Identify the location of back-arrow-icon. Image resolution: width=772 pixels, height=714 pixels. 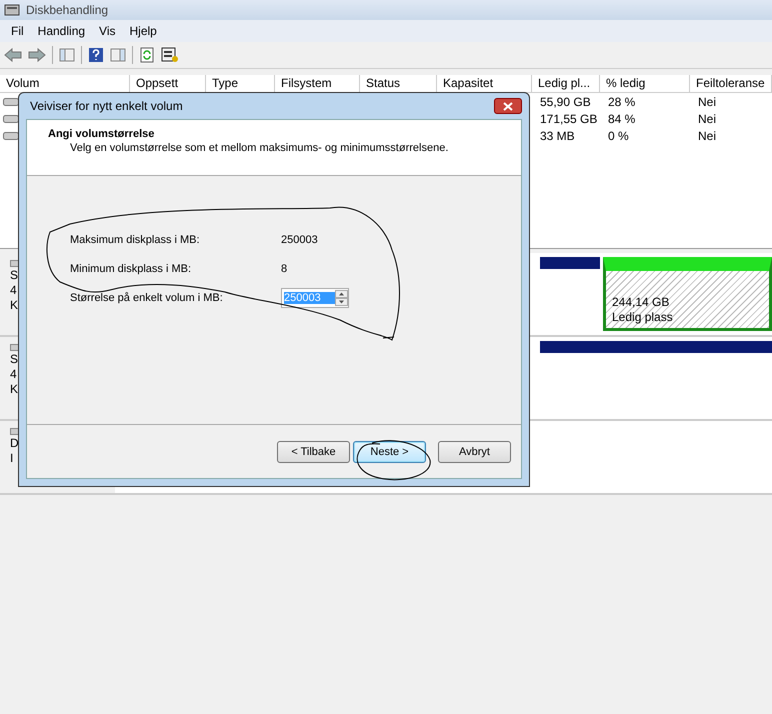
(13, 55).